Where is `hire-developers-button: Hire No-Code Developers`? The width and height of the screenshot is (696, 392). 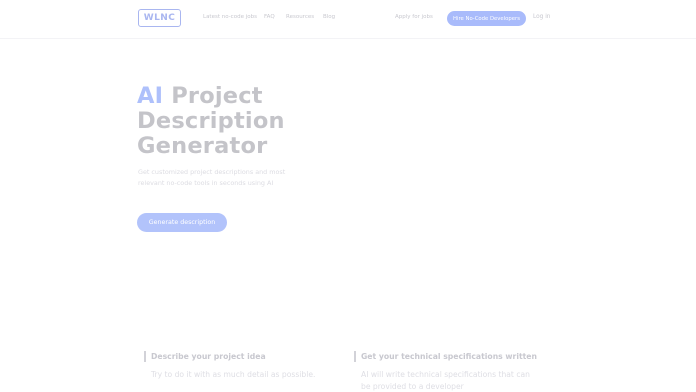 hire-developers-button: Hire No-Code Developers is located at coordinates (486, 18).